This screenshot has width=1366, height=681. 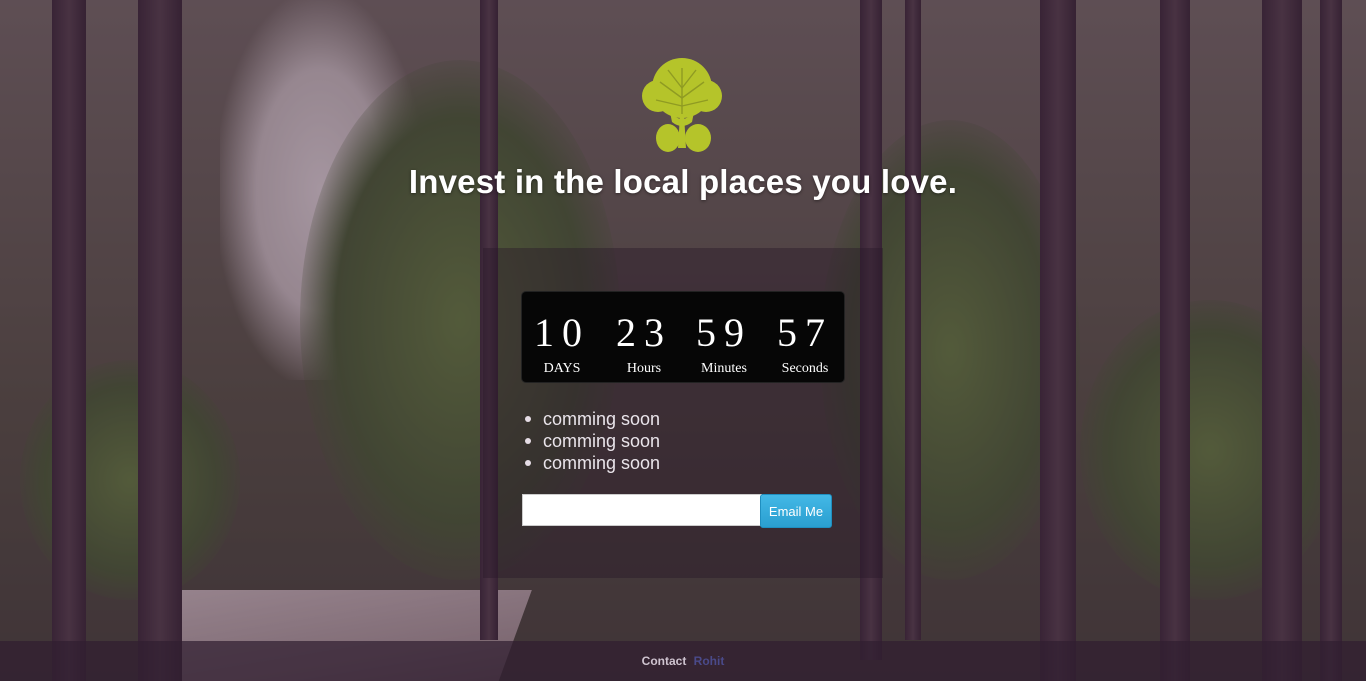 What do you see at coordinates (644, 368) in the screenshot?
I see `countdown-hours-label: Hours` at bounding box center [644, 368].